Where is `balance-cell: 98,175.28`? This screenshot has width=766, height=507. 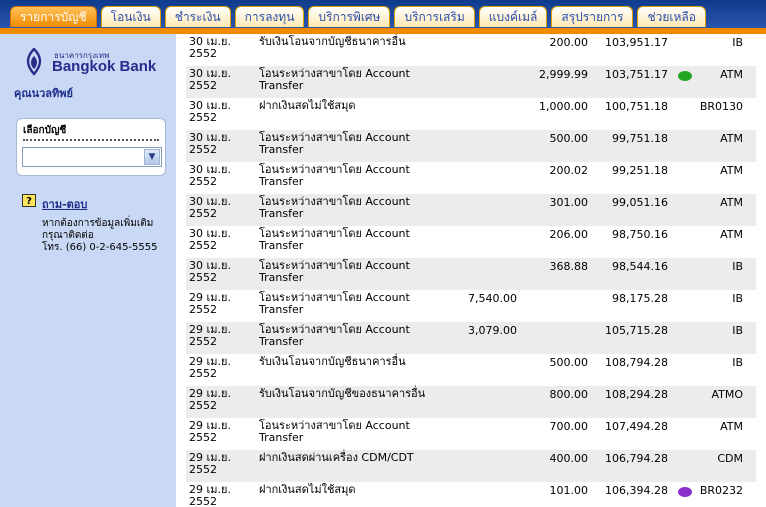
balance-cell: 98,175.28 is located at coordinates (640, 298).